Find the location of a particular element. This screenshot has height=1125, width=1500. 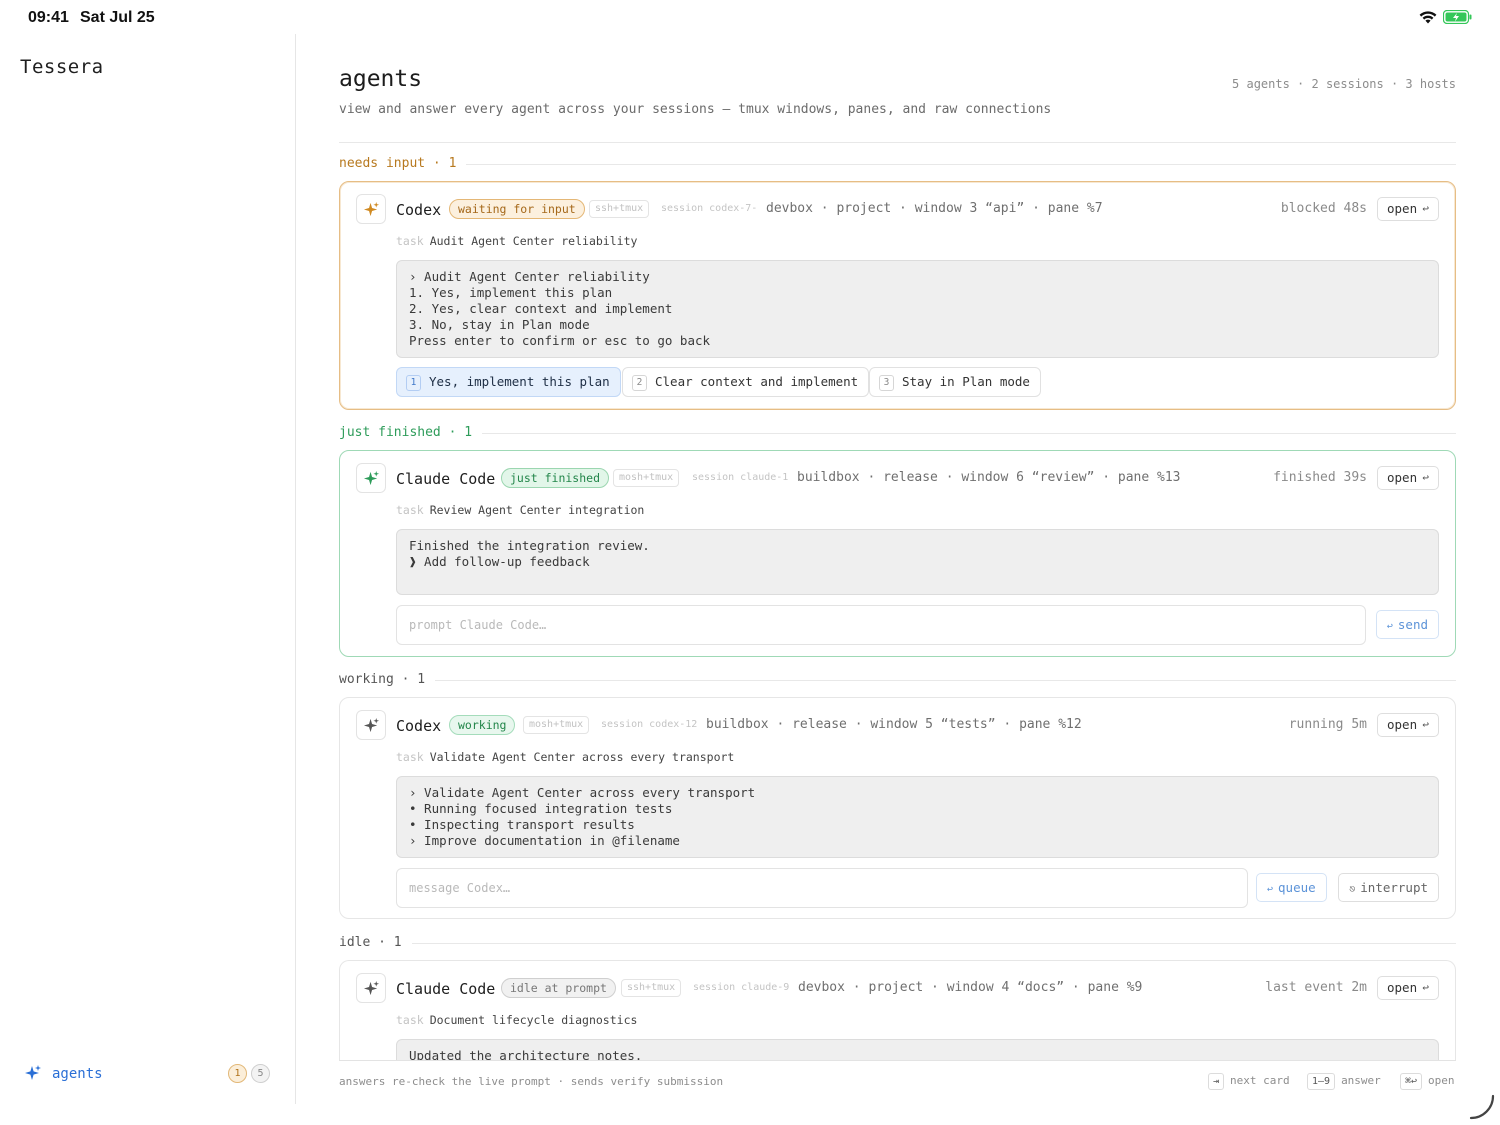

transport-badge: mosh+tmux is located at coordinates (646, 478).